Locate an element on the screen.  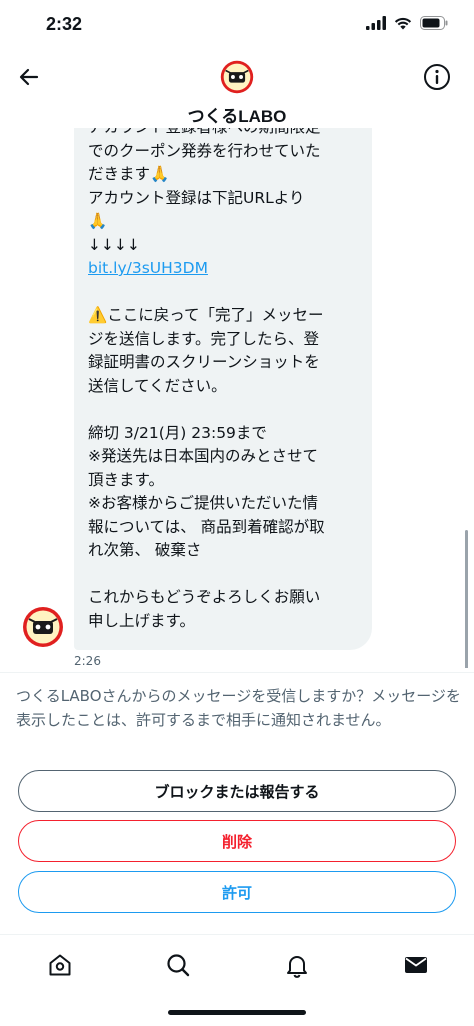
scrollbar is located at coordinates (466, 599).